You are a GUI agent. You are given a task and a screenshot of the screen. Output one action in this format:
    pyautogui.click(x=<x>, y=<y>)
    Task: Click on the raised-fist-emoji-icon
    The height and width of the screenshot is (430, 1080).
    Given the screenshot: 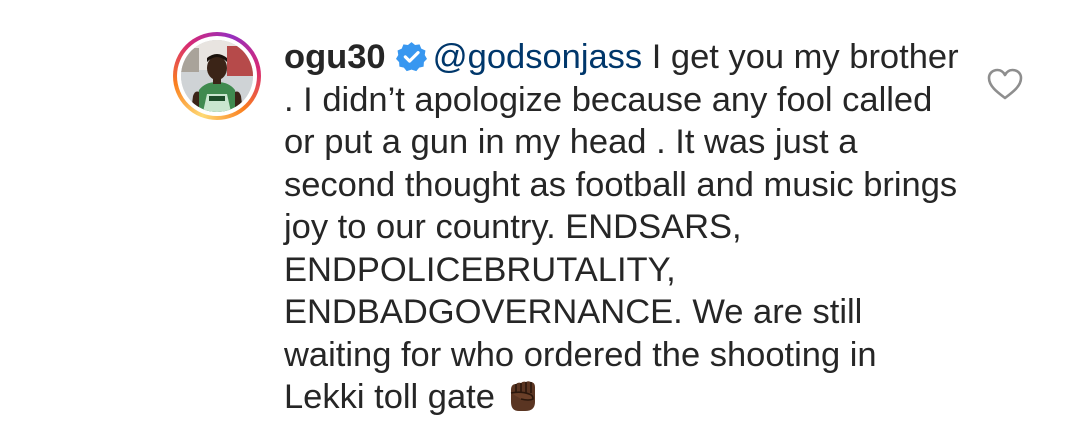 What is the action you would take?
    pyautogui.click(x=523, y=396)
    